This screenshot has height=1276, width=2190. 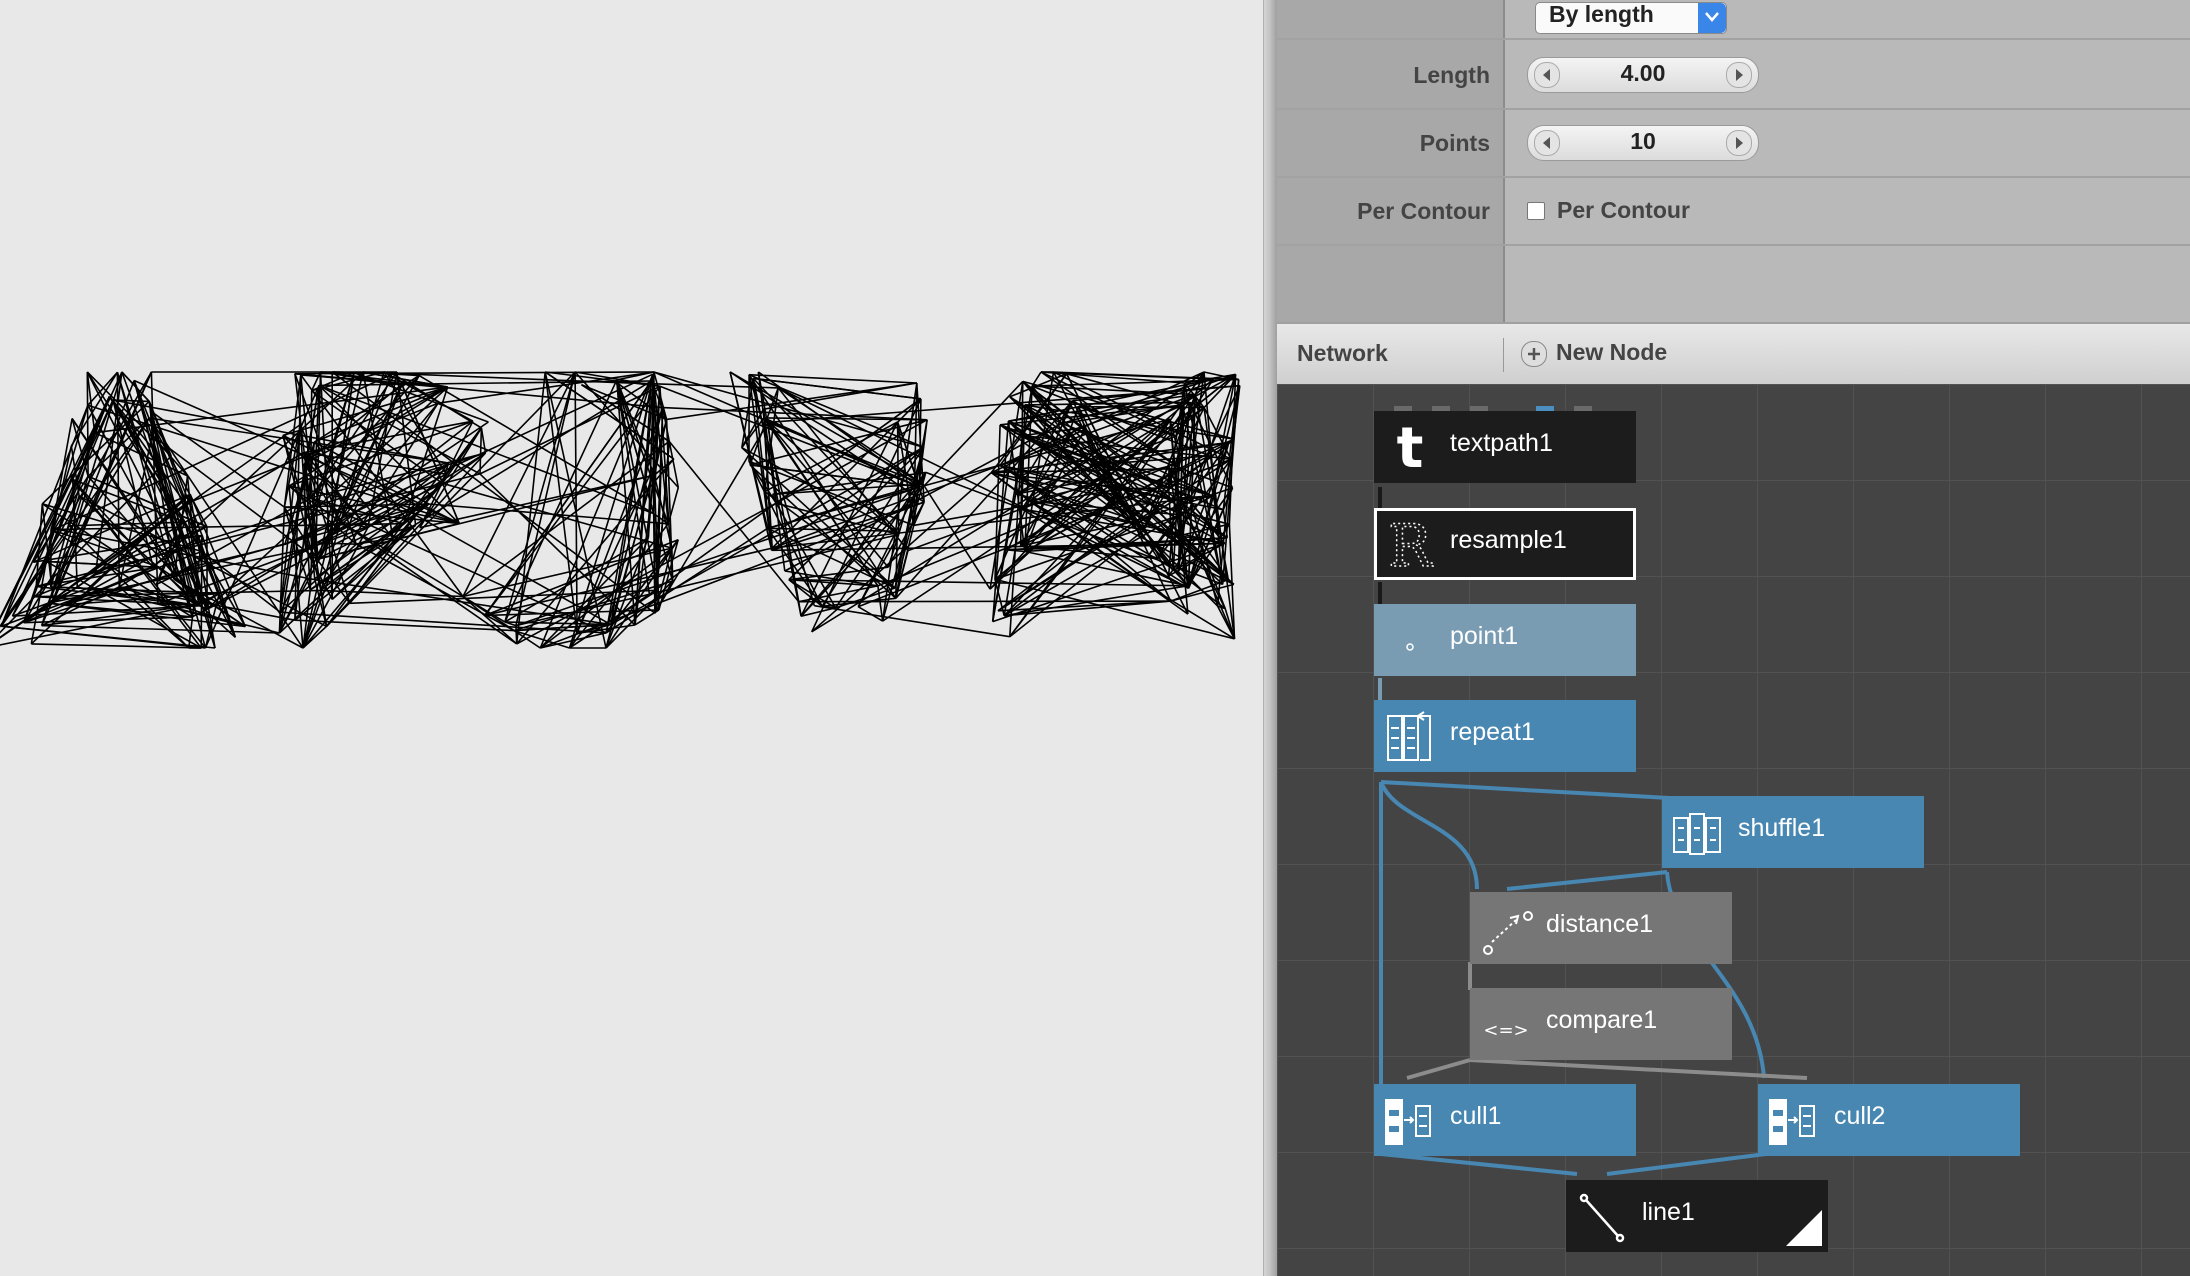 What do you see at coordinates (1733, 354) in the screenshot?
I see `network-header: Network New Node` at bounding box center [1733, 354].